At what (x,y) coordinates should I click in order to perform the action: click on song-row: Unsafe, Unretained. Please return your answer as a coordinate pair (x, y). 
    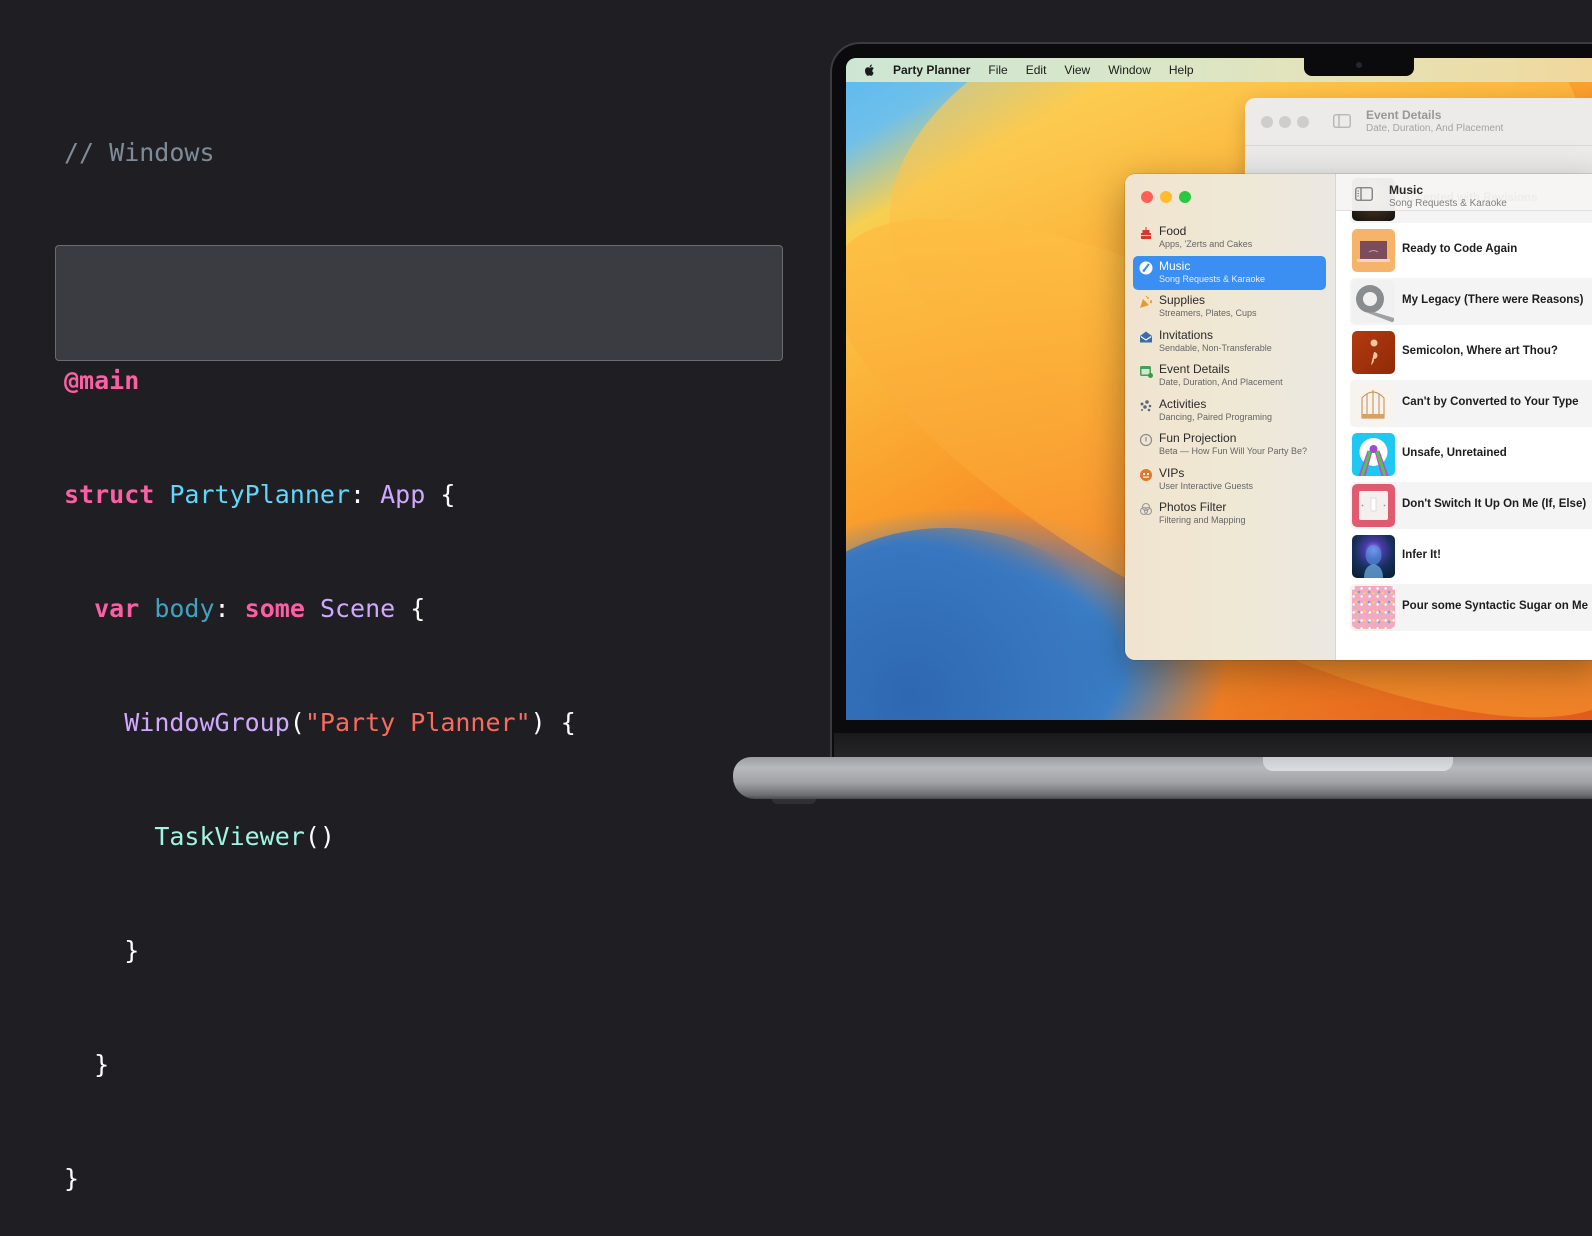
    Looking at the image, I should click on (1471, 454).